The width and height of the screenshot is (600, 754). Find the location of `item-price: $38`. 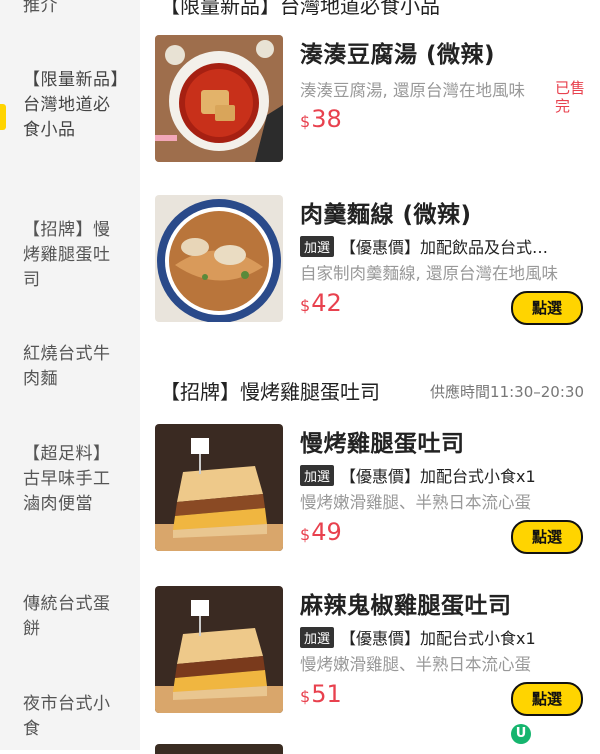

item-price: $38 is located at coordinates (321, 119).